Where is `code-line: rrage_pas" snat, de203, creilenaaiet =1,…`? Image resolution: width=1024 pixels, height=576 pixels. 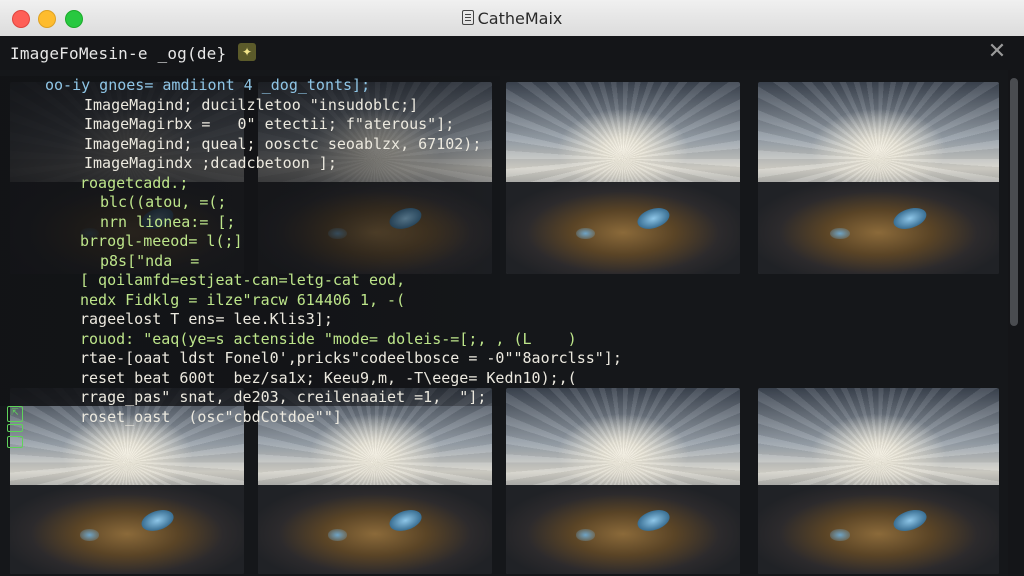 code-line: rrage_pas" snat, de203, creilenaaiet =1,… is located at coordinates (283, 397).